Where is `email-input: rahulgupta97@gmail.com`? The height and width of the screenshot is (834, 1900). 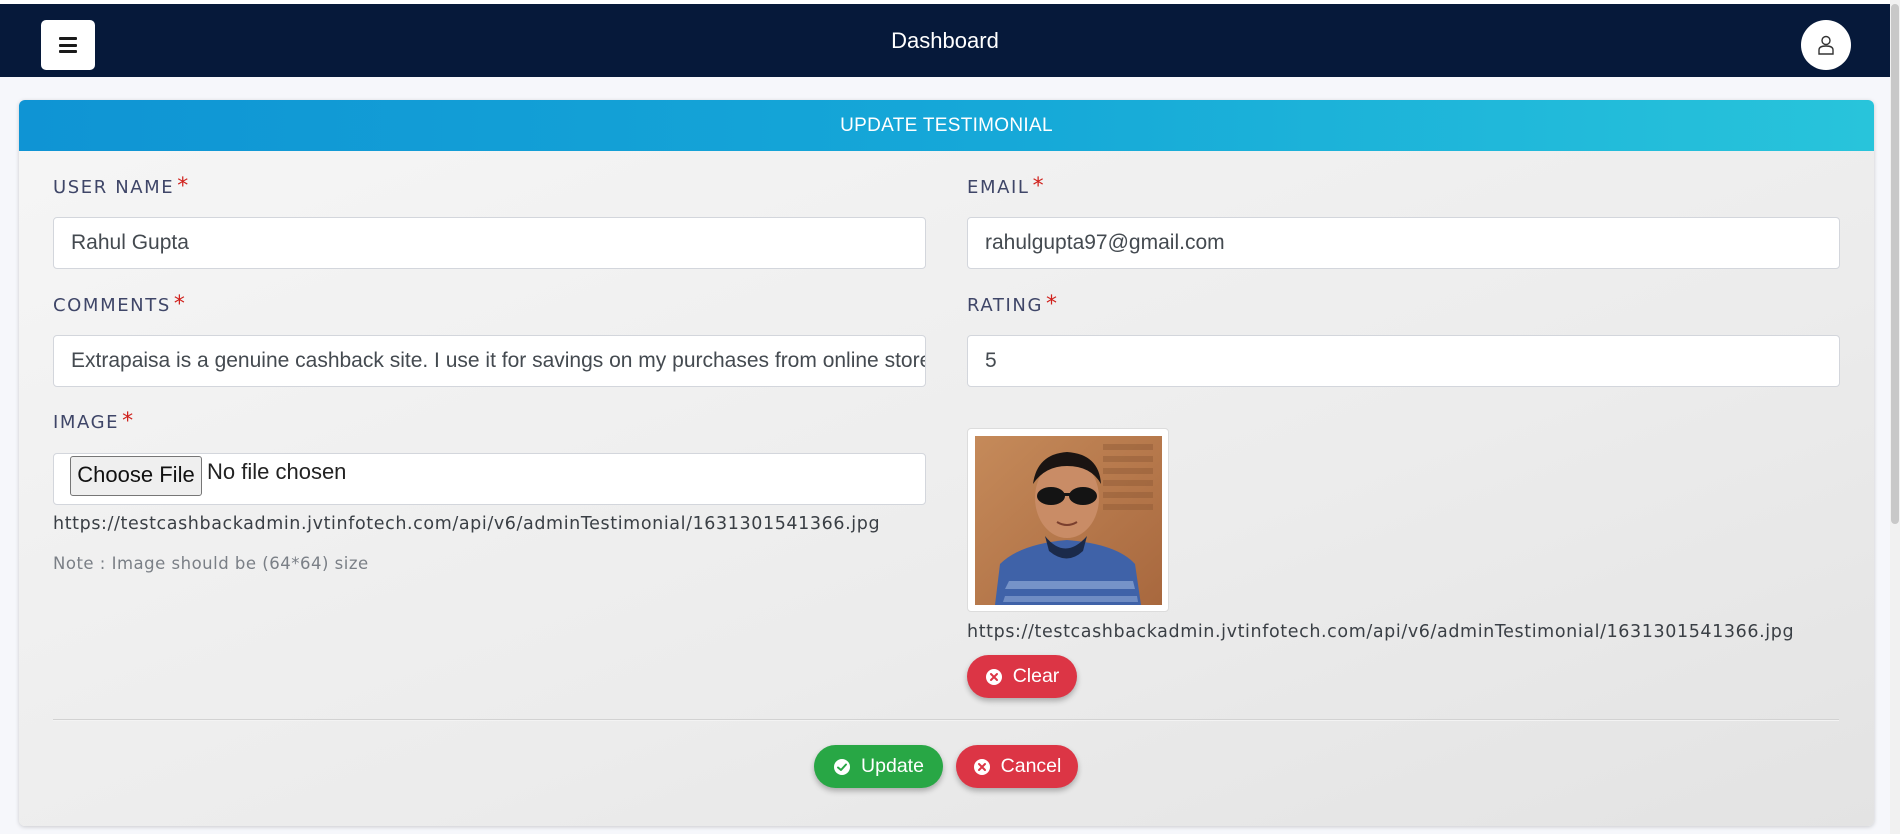 email-input: rahulgupta97@gmail.com is located at coordinates (1403, 243).